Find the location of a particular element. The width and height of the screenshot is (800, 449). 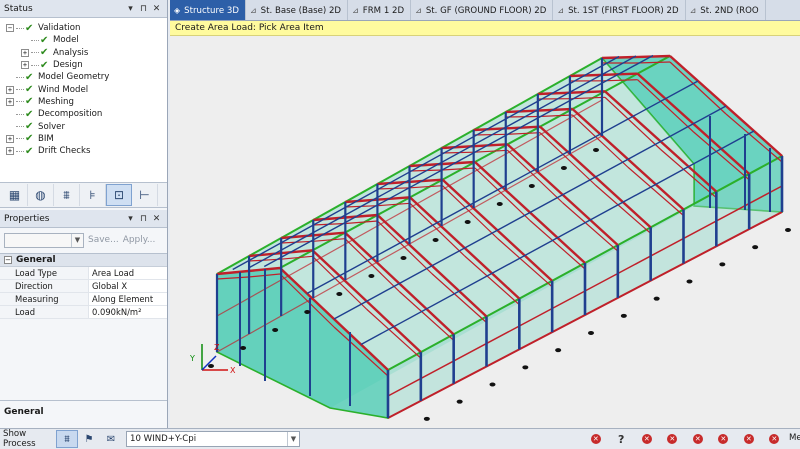

tree-item-label: Solver is located at coordinates (52, 126).